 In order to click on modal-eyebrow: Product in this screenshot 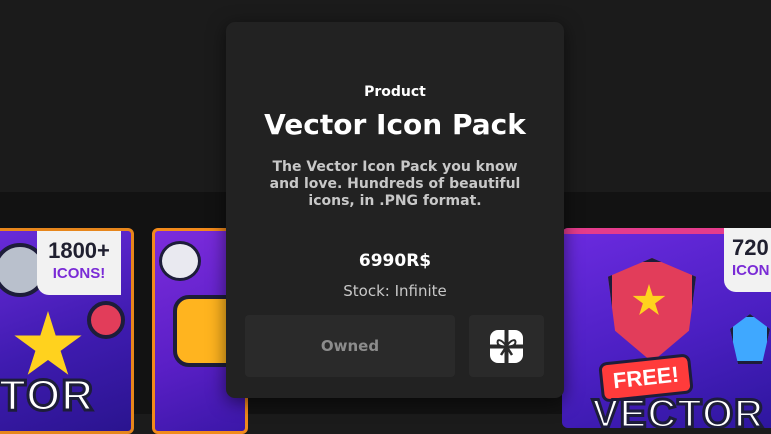, I will do `click(395, 92)`.